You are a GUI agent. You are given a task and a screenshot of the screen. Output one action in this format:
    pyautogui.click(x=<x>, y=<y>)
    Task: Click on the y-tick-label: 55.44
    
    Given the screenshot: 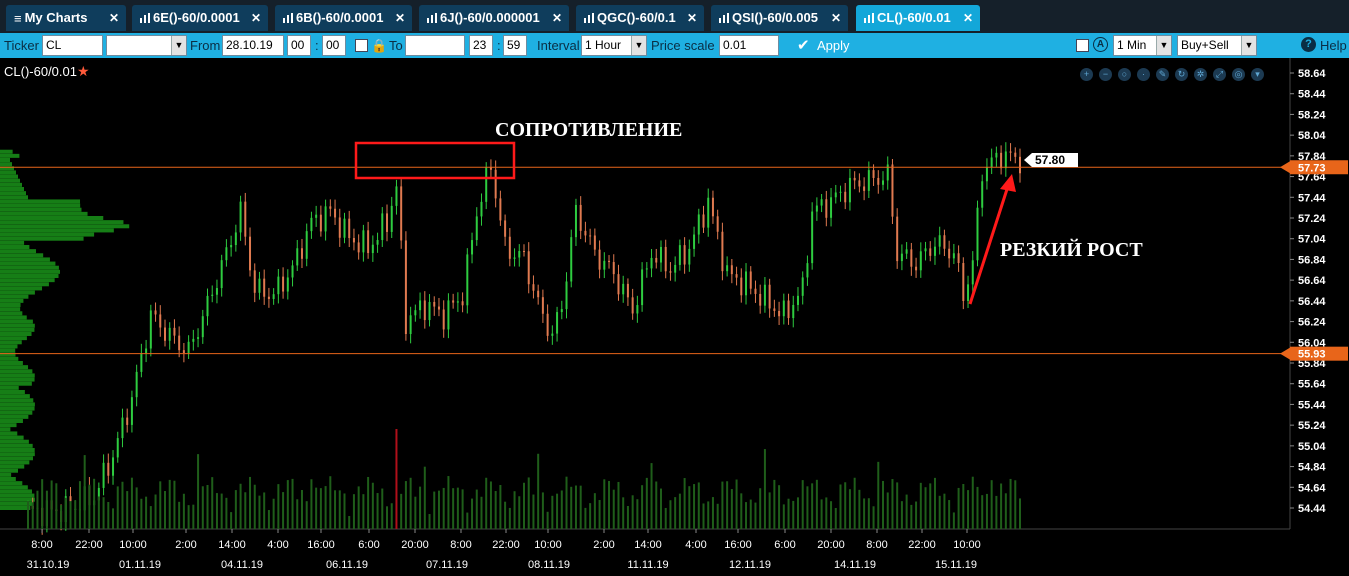 What is the action you would take?
    pyautogui.click(x=1312, y=405)
    